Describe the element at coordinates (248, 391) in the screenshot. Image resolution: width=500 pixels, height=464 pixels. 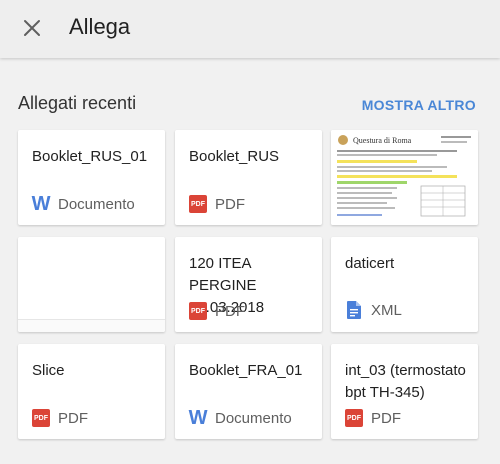
I see `attachment-card: Booklet_FRA_01 W Documento` at that location.